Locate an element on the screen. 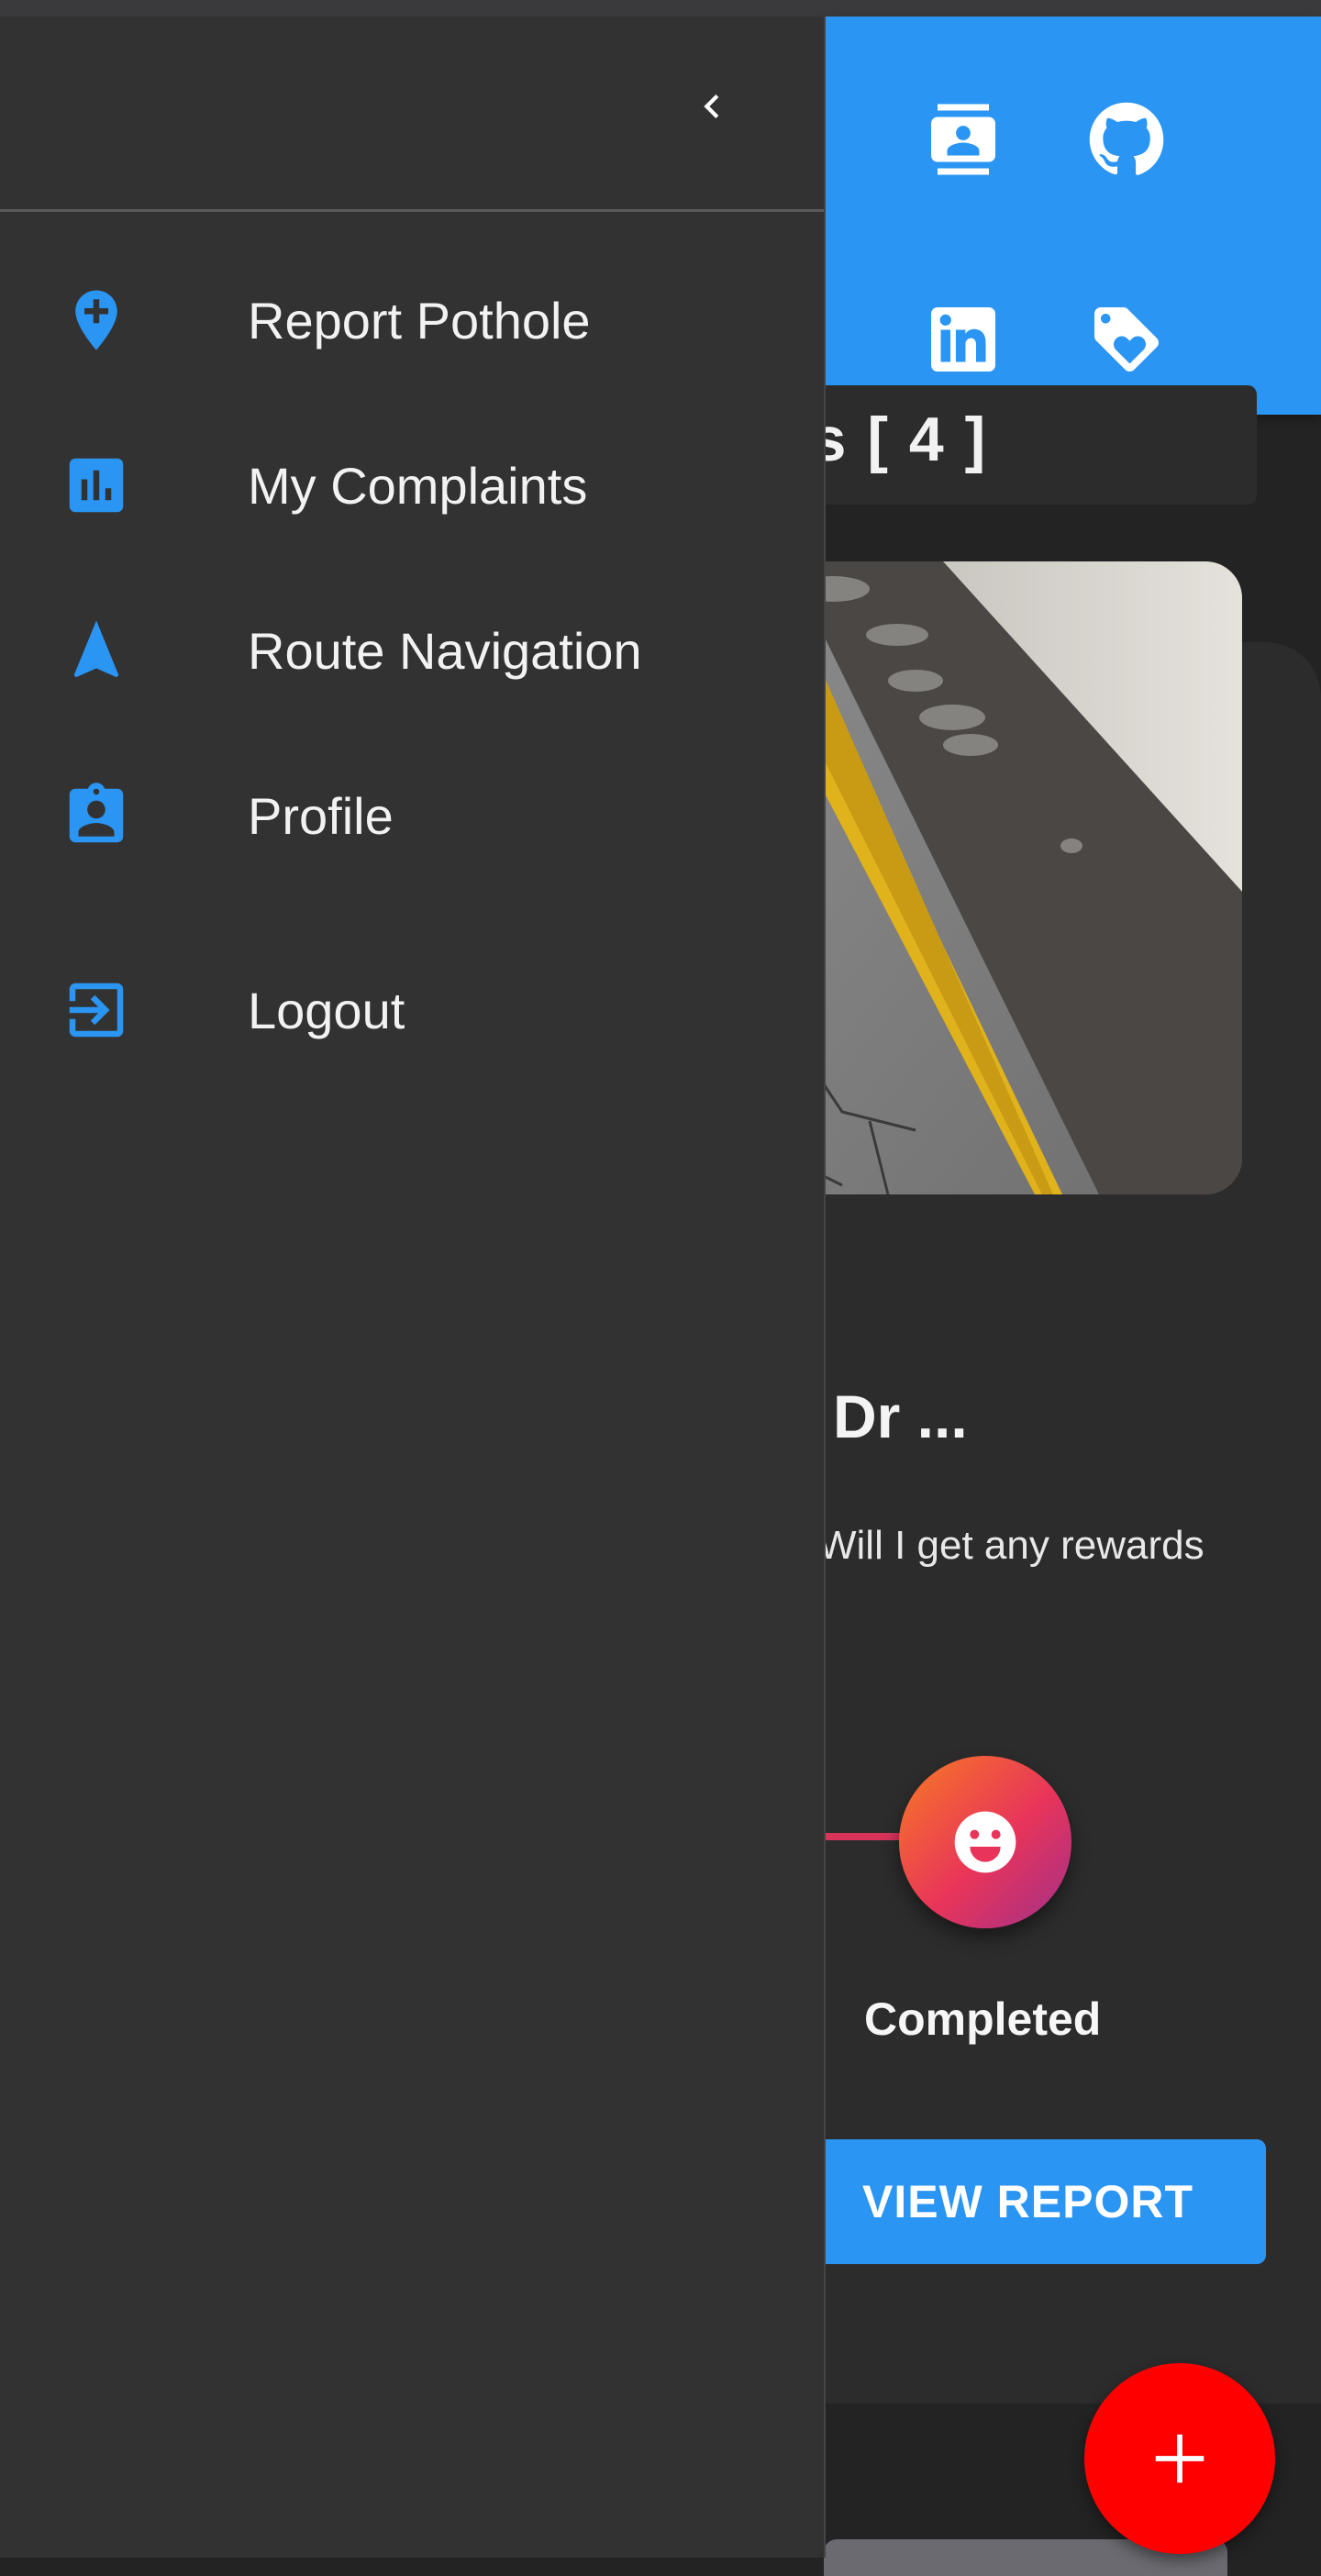  menu-label: Logout is located at coordinates (326, 1010).